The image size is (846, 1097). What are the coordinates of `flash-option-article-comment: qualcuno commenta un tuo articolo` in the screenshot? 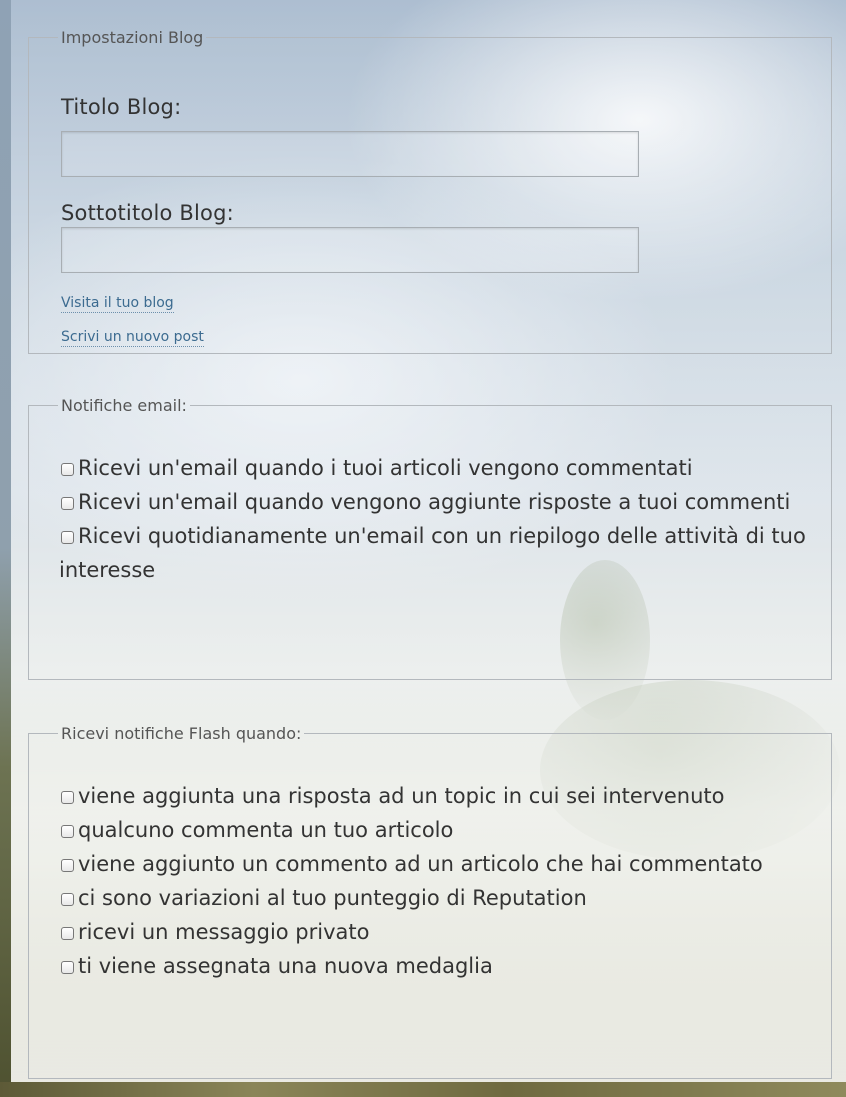 It's located at (434, 830).